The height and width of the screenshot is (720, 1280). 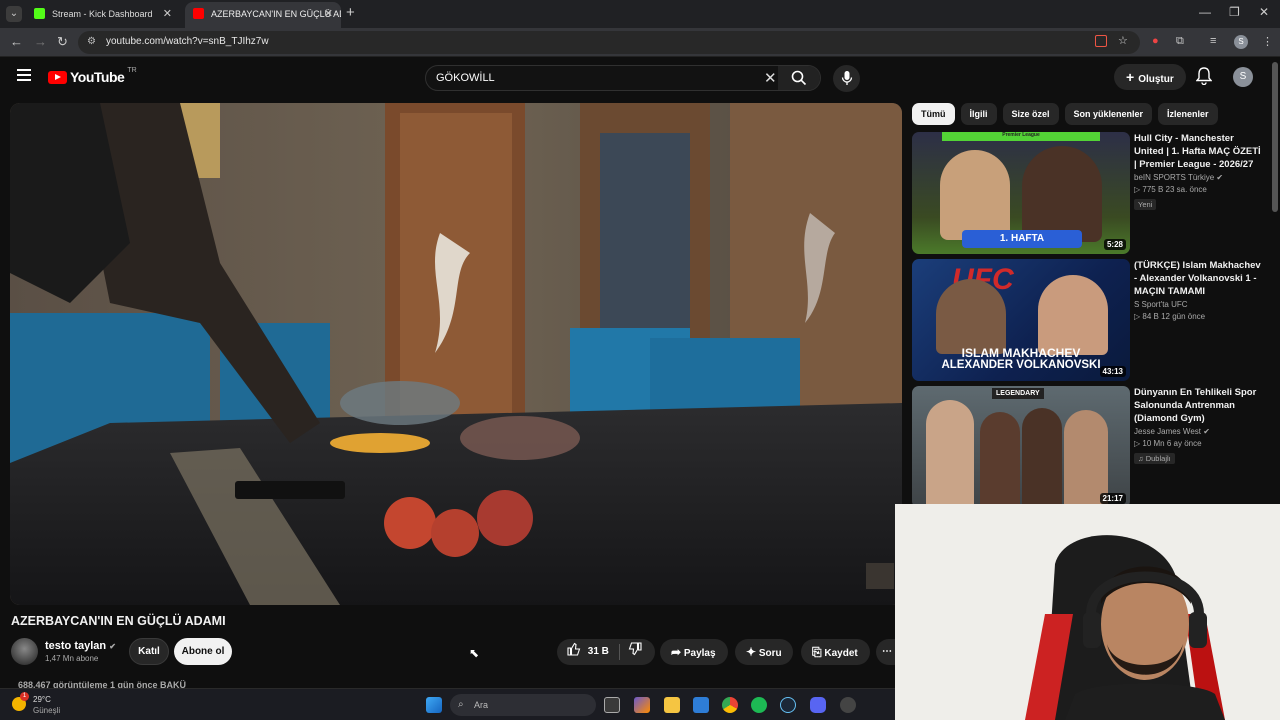 What do you see at coordinates (1275, 137) in the screenshot?
I see `page-scrollbar` at bounding box center [1275, 137].